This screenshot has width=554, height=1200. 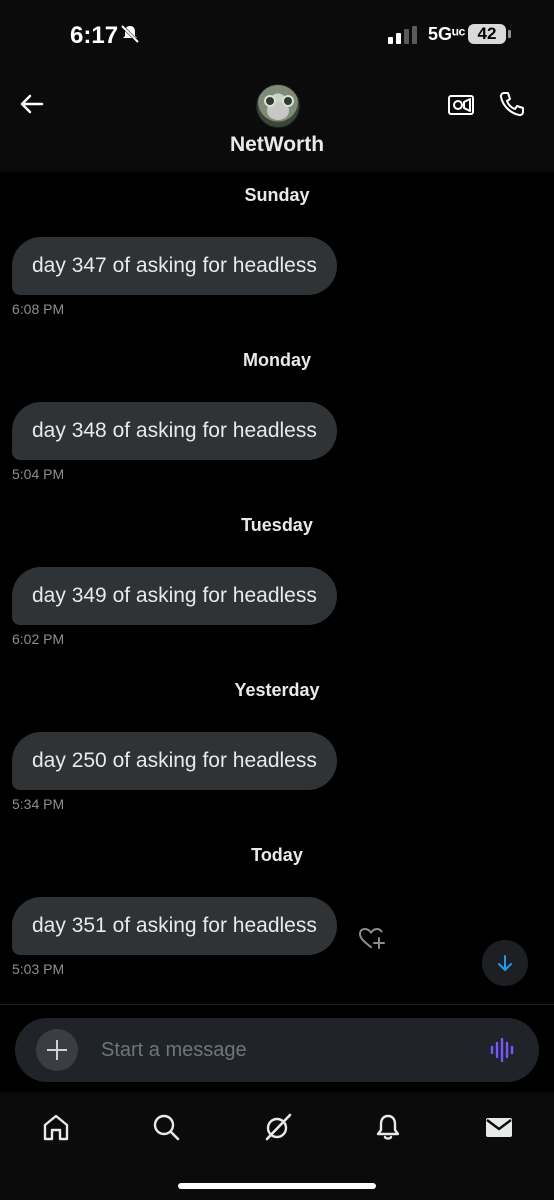 I want to click on arrow-down-icon, so click(x=505, y=963).